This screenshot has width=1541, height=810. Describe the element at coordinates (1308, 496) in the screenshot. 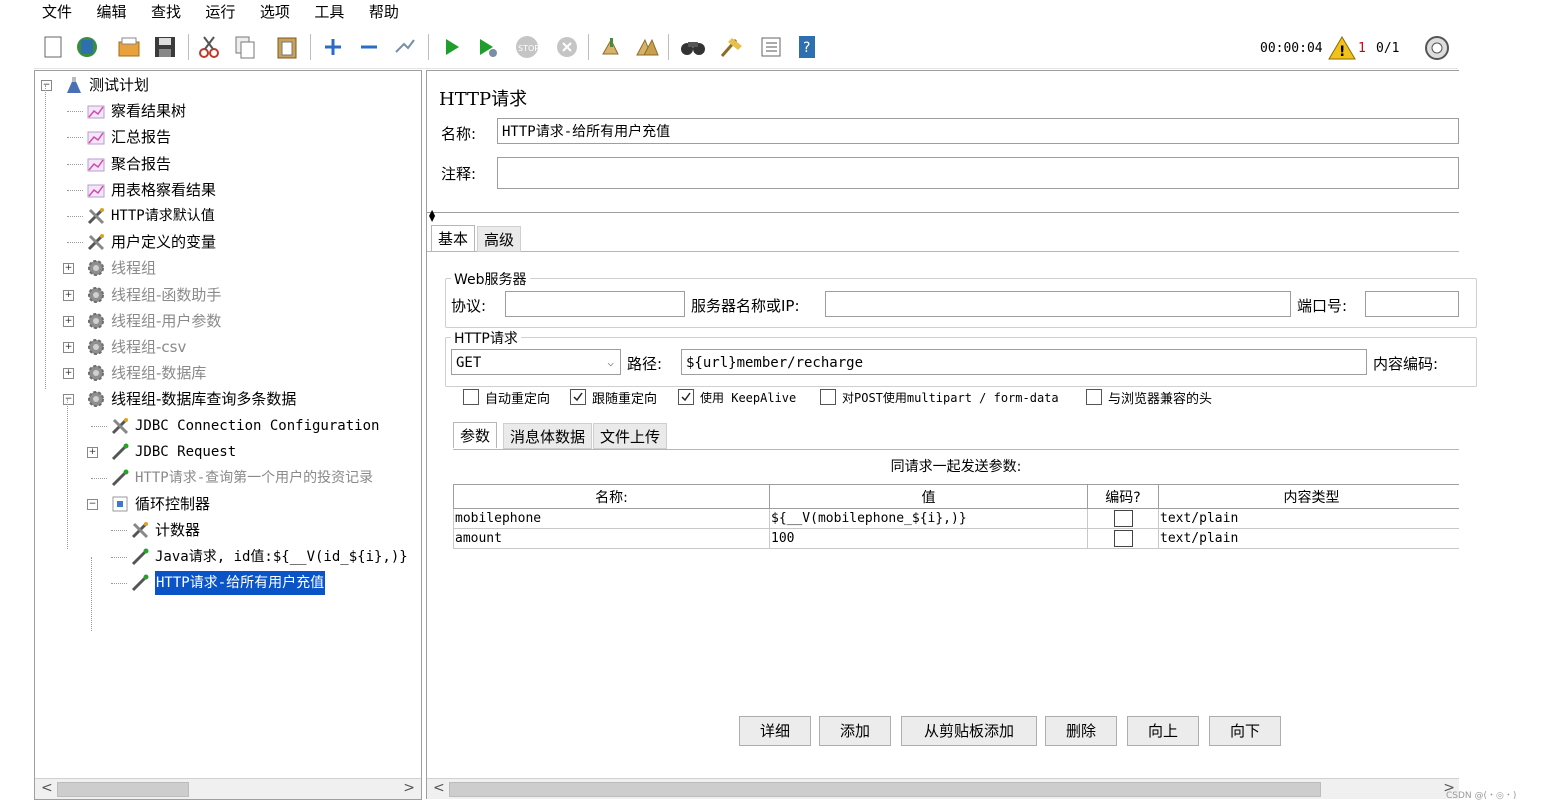

I see `column-content-type: 内容类型` at that location.